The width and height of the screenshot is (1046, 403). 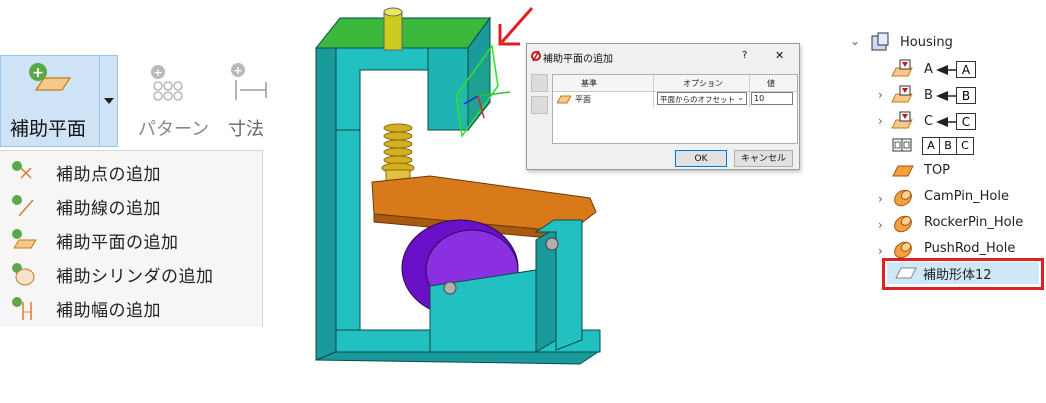 What do you see at coordinates (973, 222) in the screenshot?
I see `tree-item-rockerpin-hole: RockerPin_Hole` at bounding box center [973, 222].